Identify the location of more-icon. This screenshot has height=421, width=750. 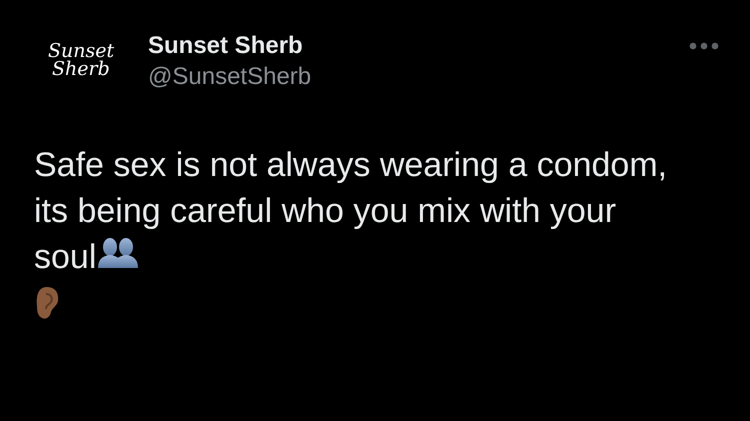
(704, 46).